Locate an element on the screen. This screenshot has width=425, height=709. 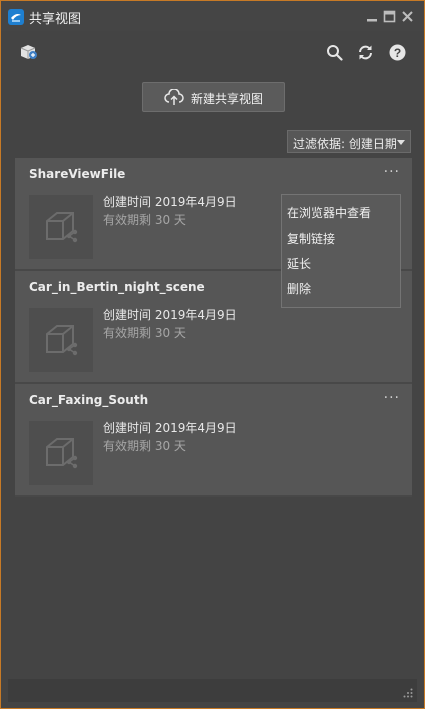
status-bar is located at coordinates (212, 690).